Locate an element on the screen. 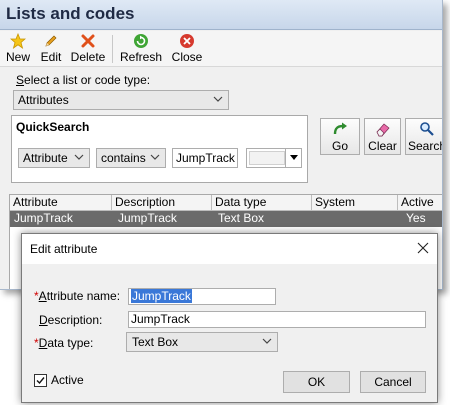 The height and width of the screenshot is (405, 450). star-icon is located at coordinates (18, 41).